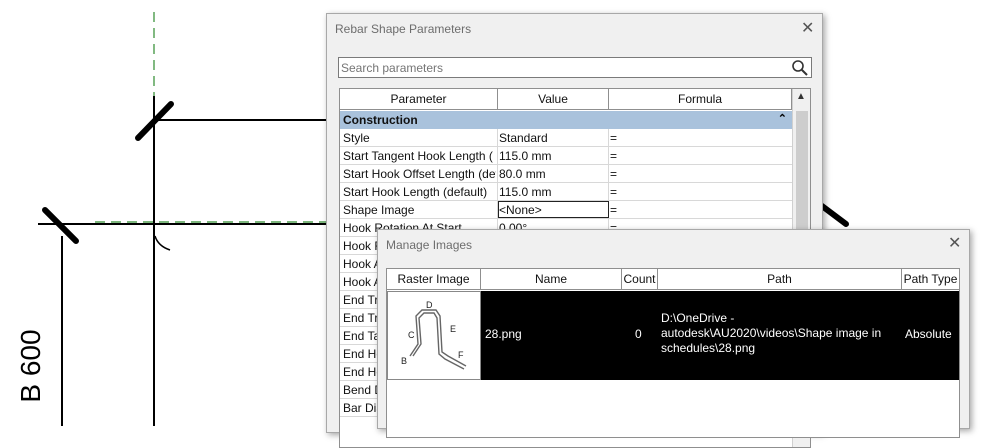 The width and height of the screenshot is (1007, 448). Describe the element at coordinates (566, 120) in the screenshot. I see `group-header-construction: Construction ⌃` at that location.